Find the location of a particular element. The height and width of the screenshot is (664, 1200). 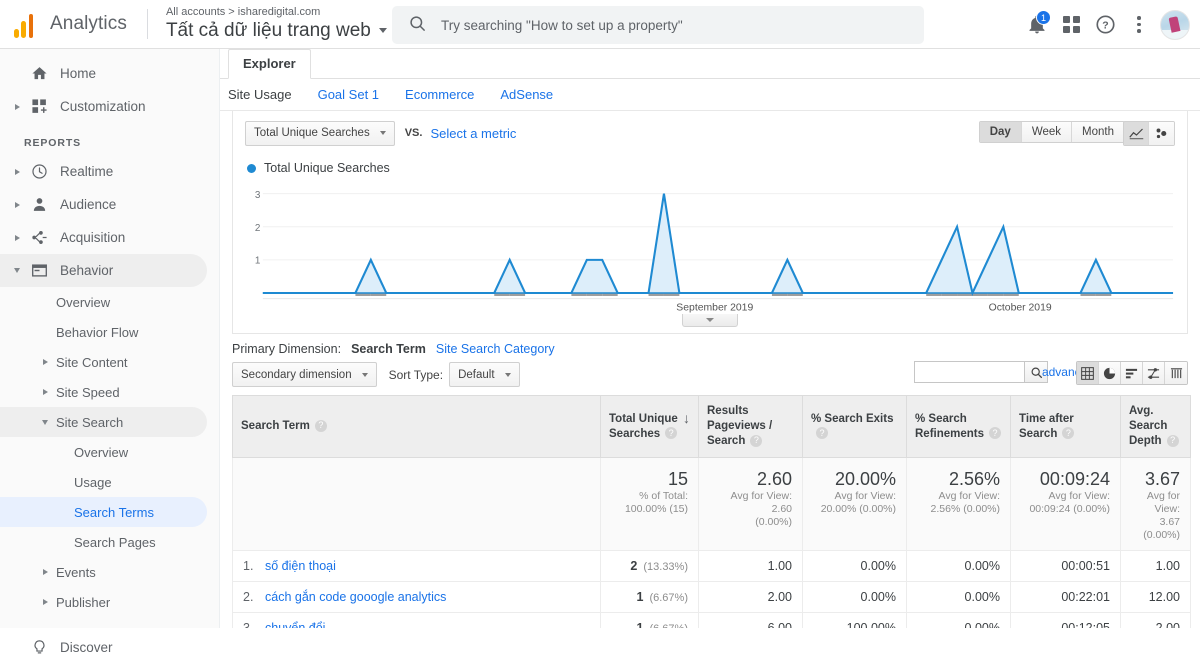

chart-type-toggle is located at coordinates (1149, 133).